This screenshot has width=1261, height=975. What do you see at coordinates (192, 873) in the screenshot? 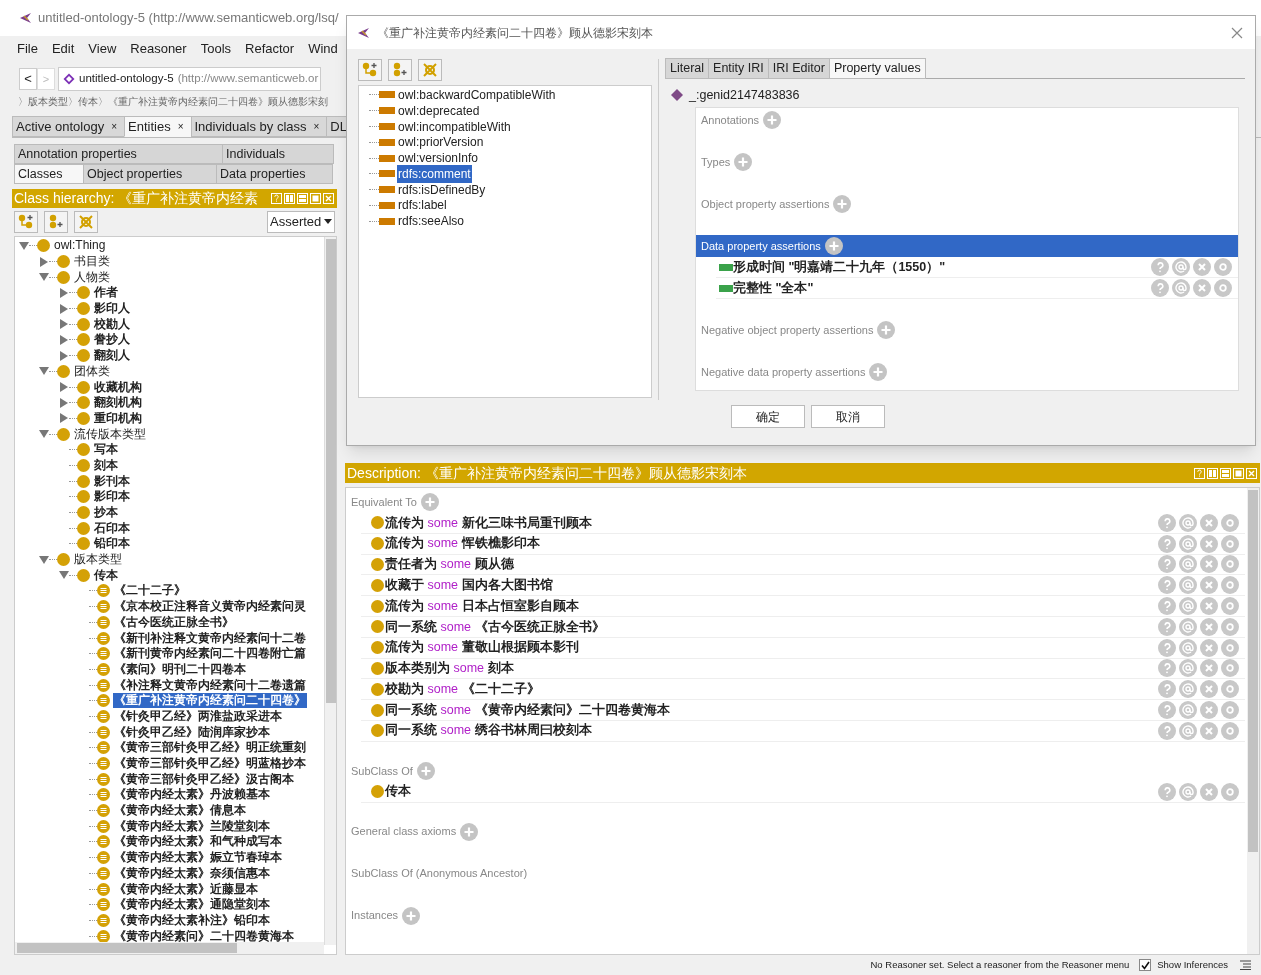
I see `individual-item: 《黄帝内经太素》奈须信惠本` at bounding box center [192, 873].